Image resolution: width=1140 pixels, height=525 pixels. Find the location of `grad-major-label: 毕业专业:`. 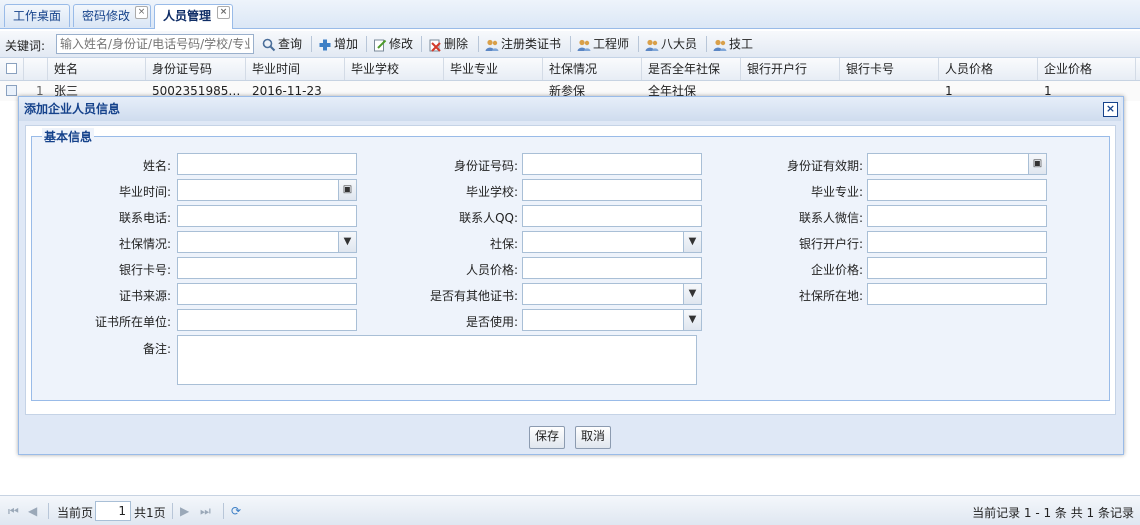

grad-major-label: 毕业专业: is located at coordinates (836, 192).